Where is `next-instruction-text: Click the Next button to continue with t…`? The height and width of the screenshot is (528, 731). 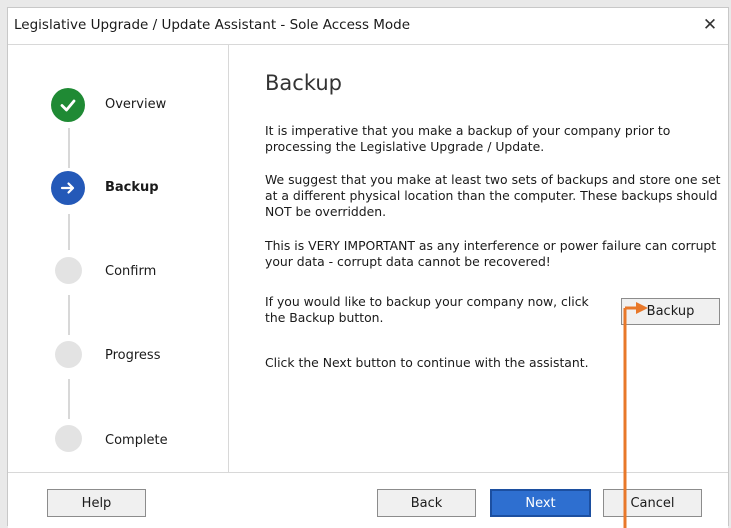
next-instruction-text: Click the Next button to continue with t… is located at coordinates (427, 362).